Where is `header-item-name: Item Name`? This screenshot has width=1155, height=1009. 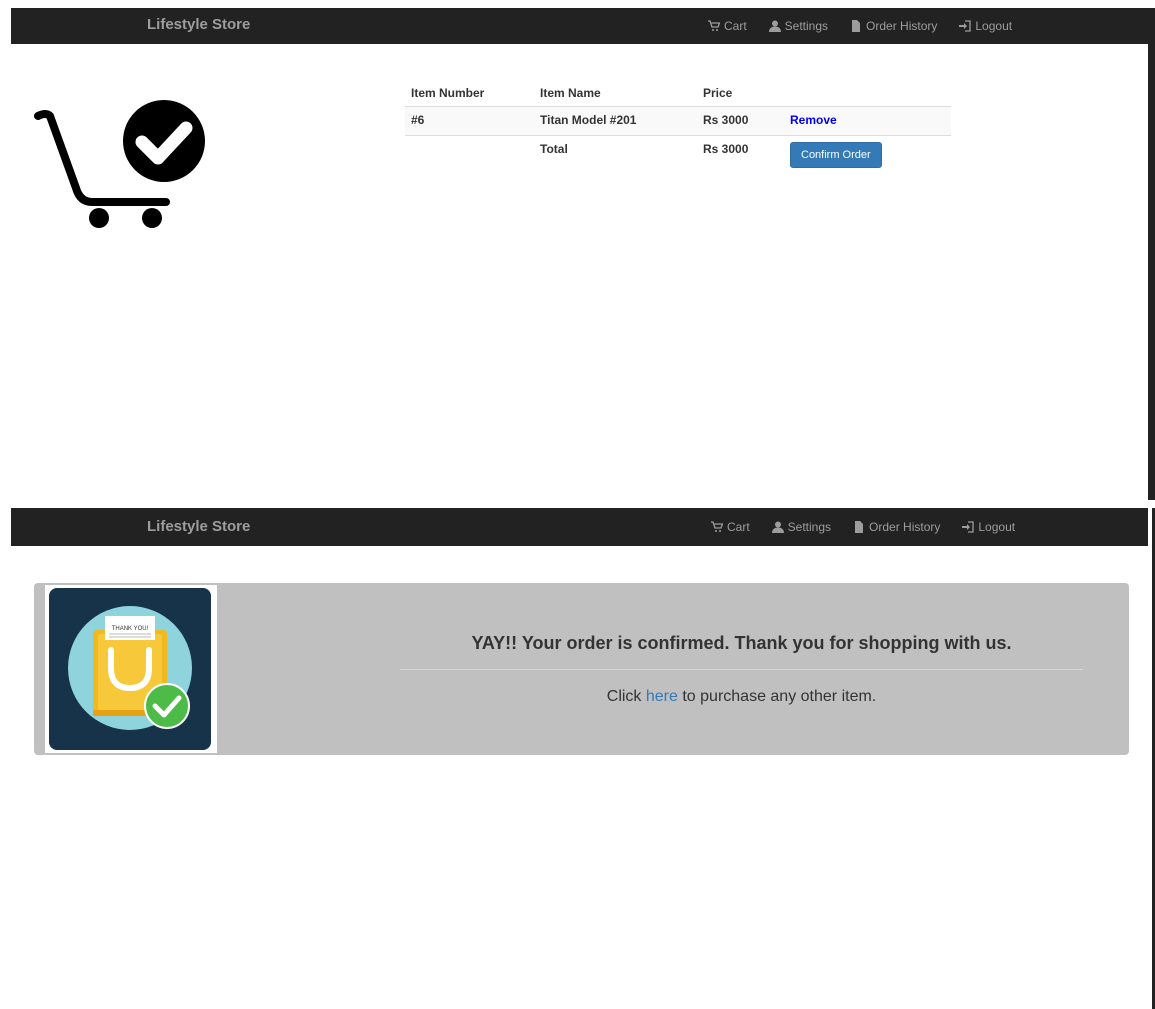 header-item-name: Item Name is located at coordinates (615, 93).